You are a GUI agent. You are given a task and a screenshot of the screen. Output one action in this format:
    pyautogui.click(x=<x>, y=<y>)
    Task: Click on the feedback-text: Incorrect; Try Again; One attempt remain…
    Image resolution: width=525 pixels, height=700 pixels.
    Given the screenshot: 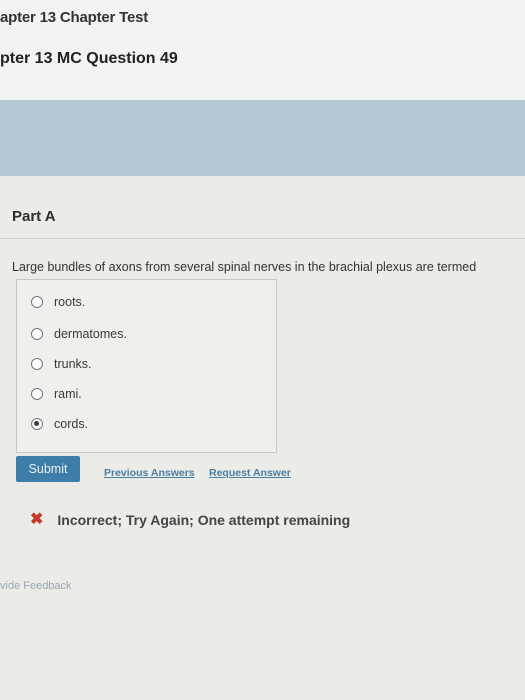 What is the action you would take?
    pyautogui.click(x=204, y=520)
    